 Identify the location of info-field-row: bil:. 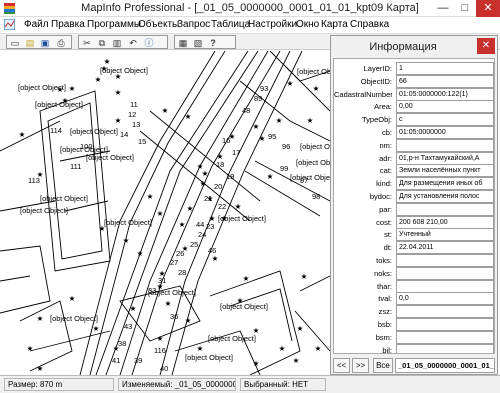
(414, 348).